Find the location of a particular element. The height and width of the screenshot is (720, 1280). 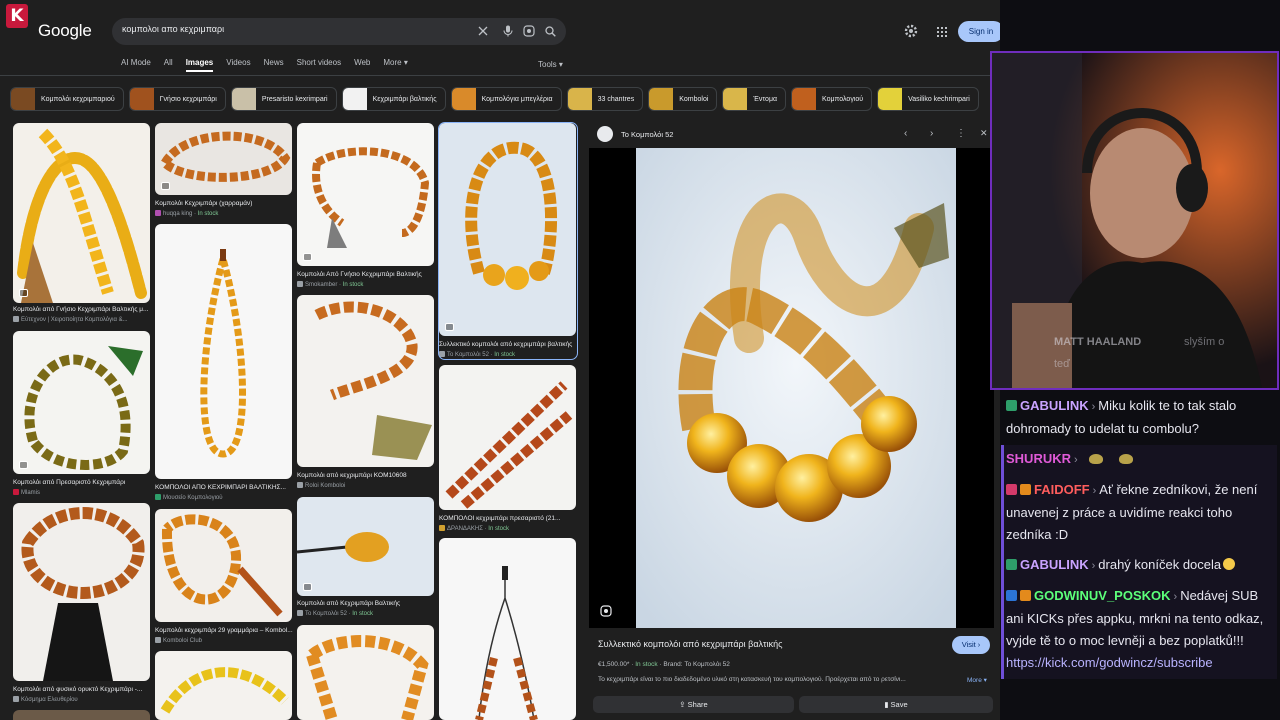

tab-short-videos: Short videos is located at coordinates (319, 65).